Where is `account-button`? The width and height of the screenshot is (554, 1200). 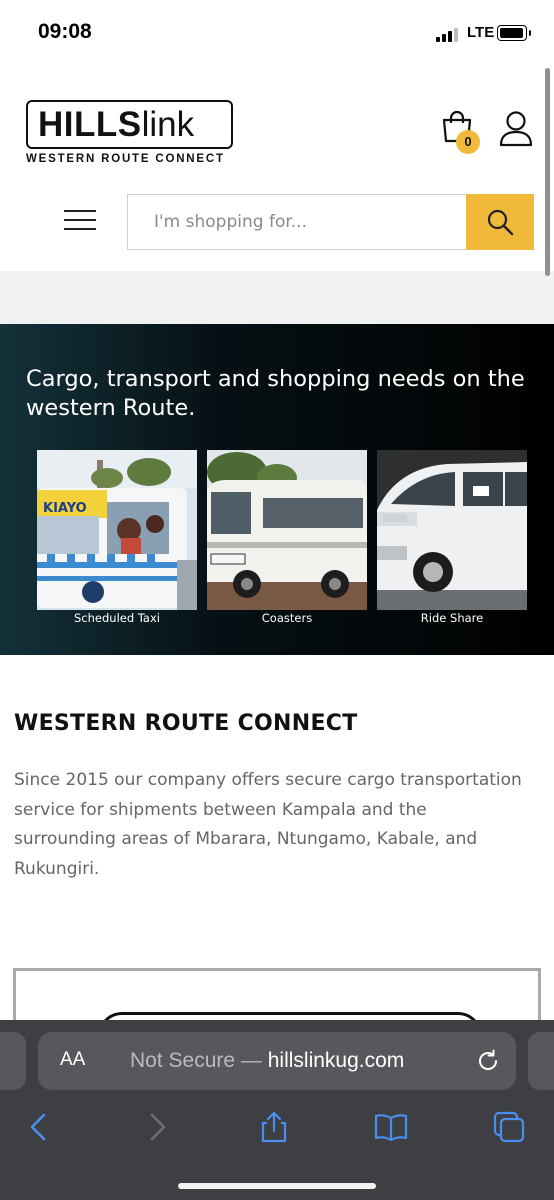 account-button is located at coordinates (516, 129).